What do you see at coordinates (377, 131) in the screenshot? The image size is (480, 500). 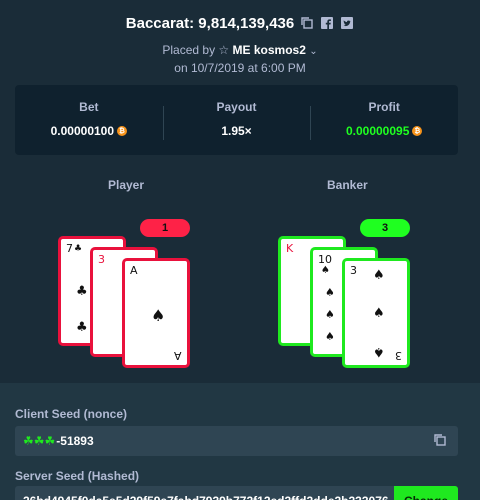 I see `profit-value: 0.00000095` at bounding box center [377, 131].